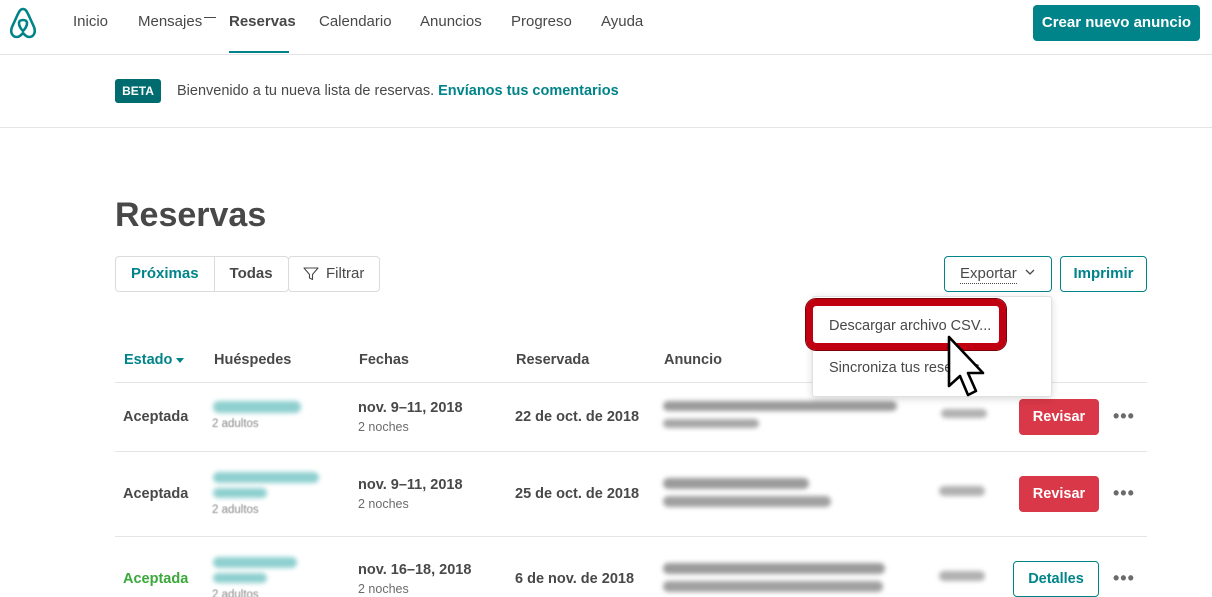 Image resolution: width=1212 pixels, height=597 pixels. I want to click on reservation-tabs: Próximas Todas, so click(202, 274).